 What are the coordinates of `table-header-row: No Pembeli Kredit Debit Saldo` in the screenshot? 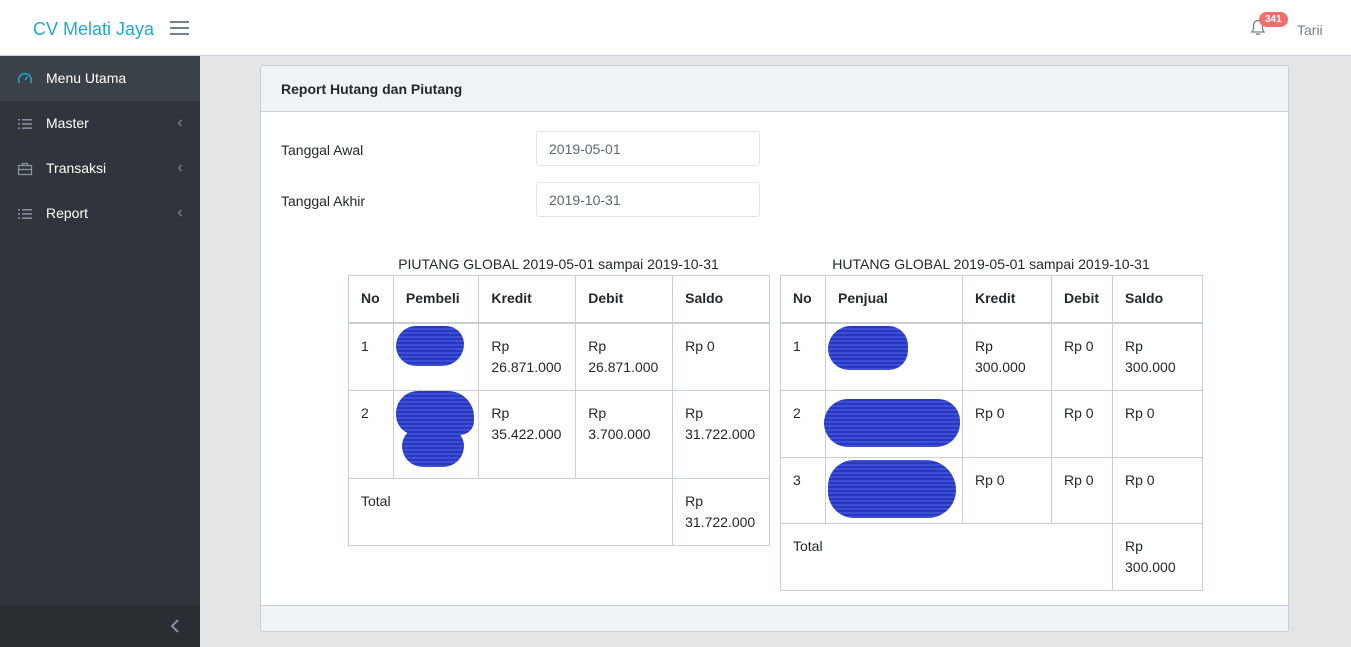 It's located at (559, 299).